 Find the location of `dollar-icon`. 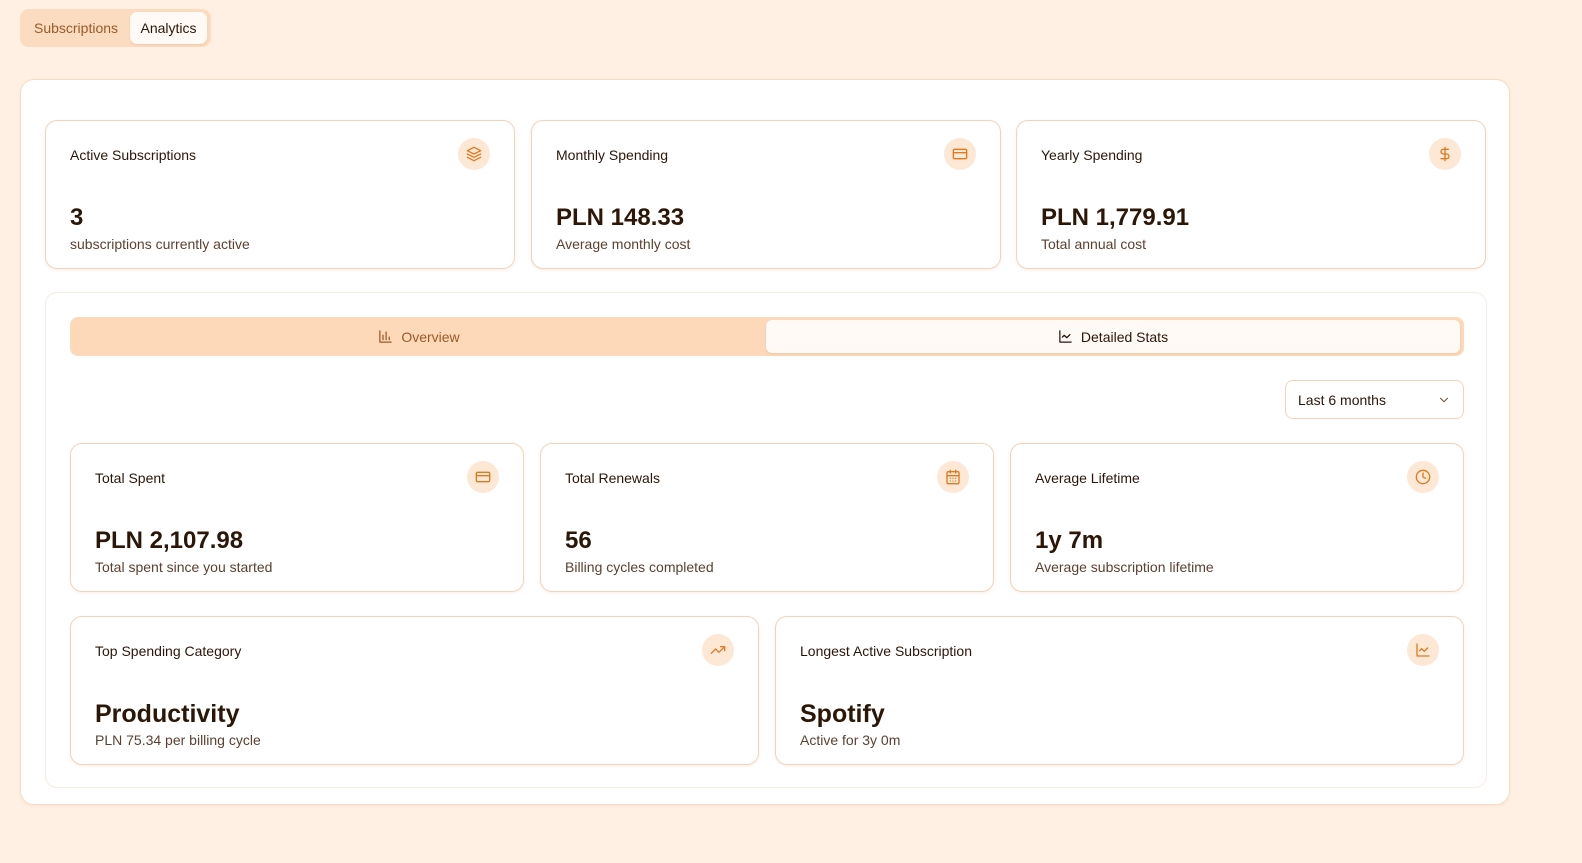

dollar-icon is located at coordinates (1445, 154).